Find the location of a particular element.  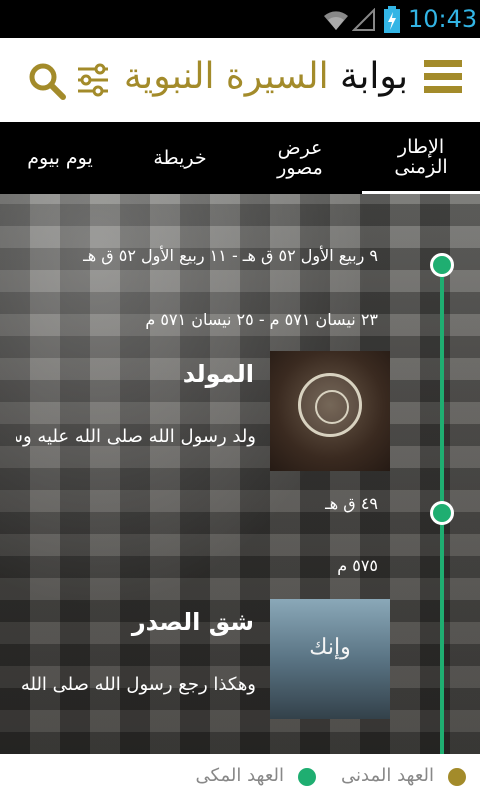

battery-charging-icon is located at coordinates (392, 19).